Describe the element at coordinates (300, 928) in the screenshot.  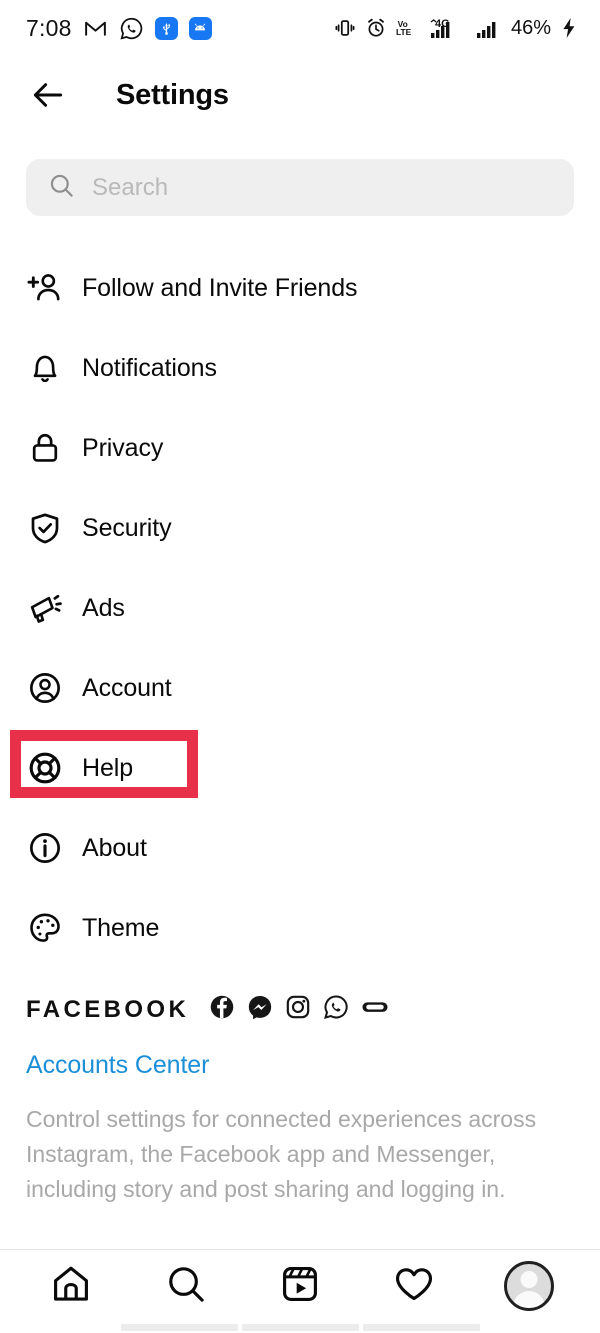
I see `menu-item-theme: Theme` at that location.